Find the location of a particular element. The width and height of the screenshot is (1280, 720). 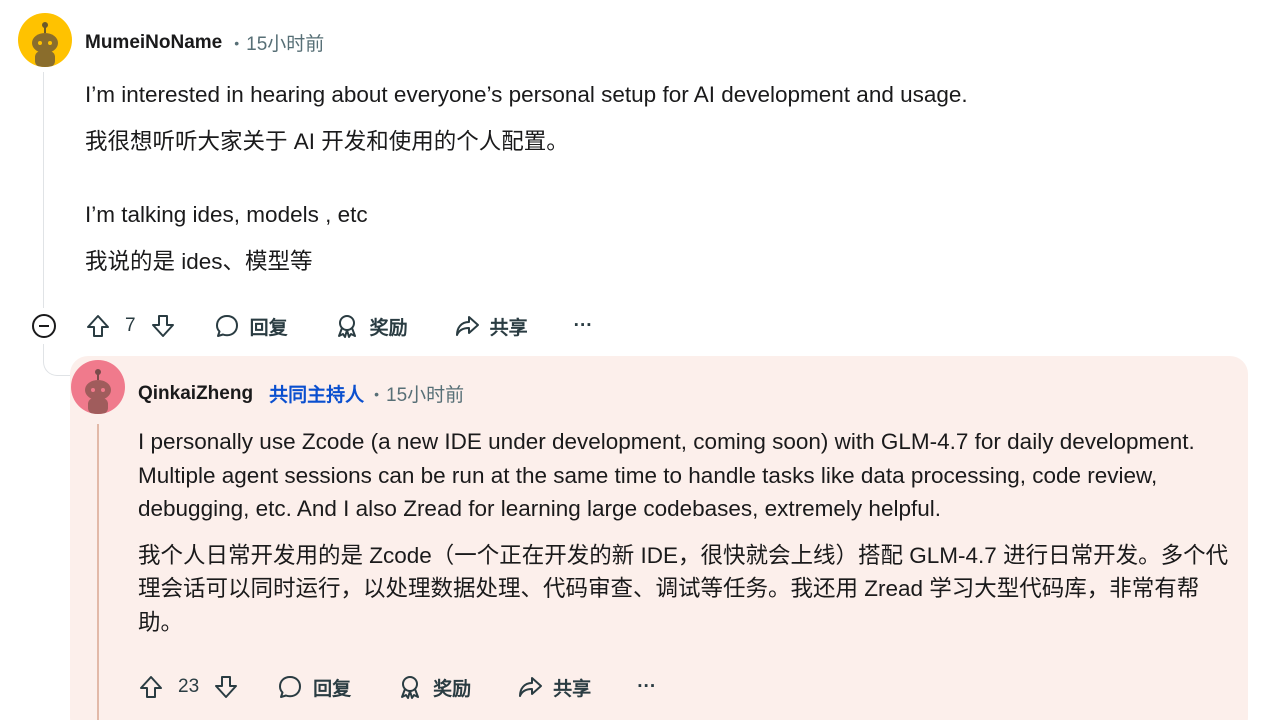

reply-thread-line is located at coordinates (98, 572).